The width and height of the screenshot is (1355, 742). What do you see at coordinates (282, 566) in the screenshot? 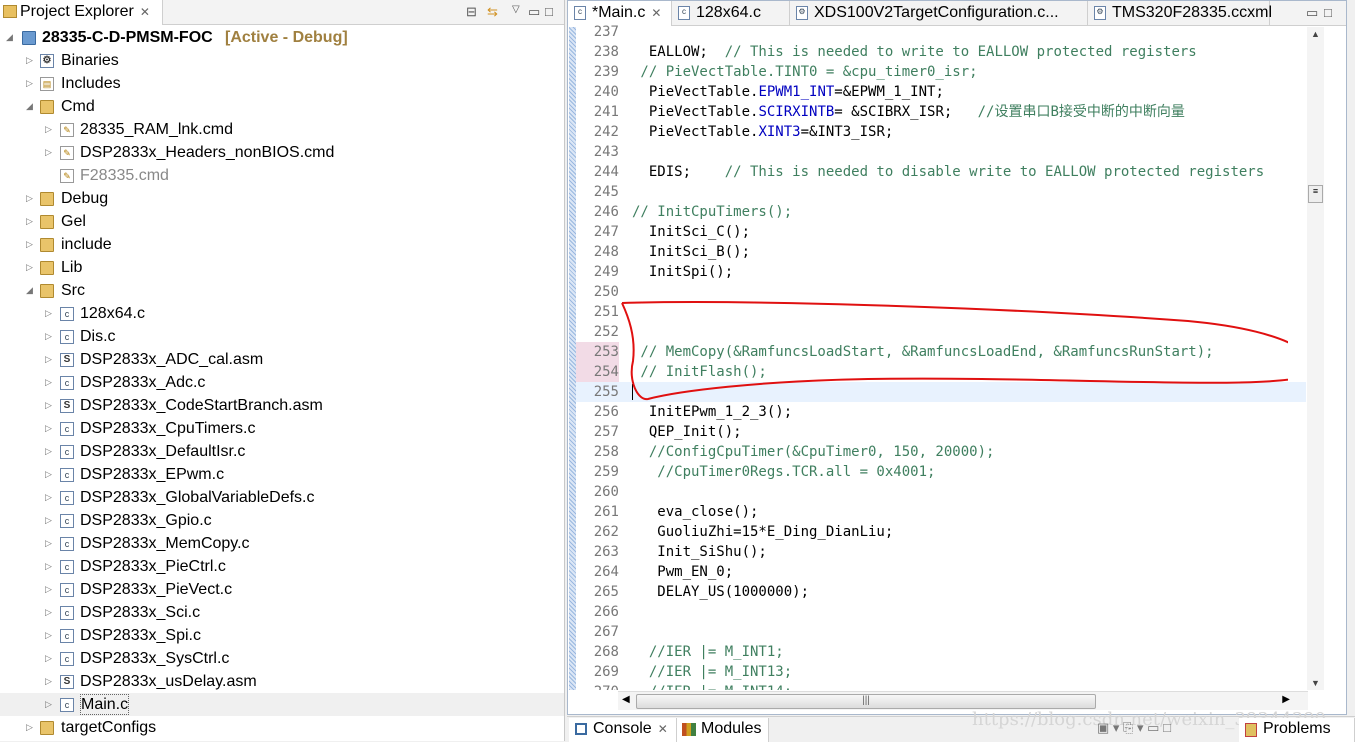
I see `tree-item: ▷ c DSP2833x_PieCtrl.c` at bounding box center [282, 566].